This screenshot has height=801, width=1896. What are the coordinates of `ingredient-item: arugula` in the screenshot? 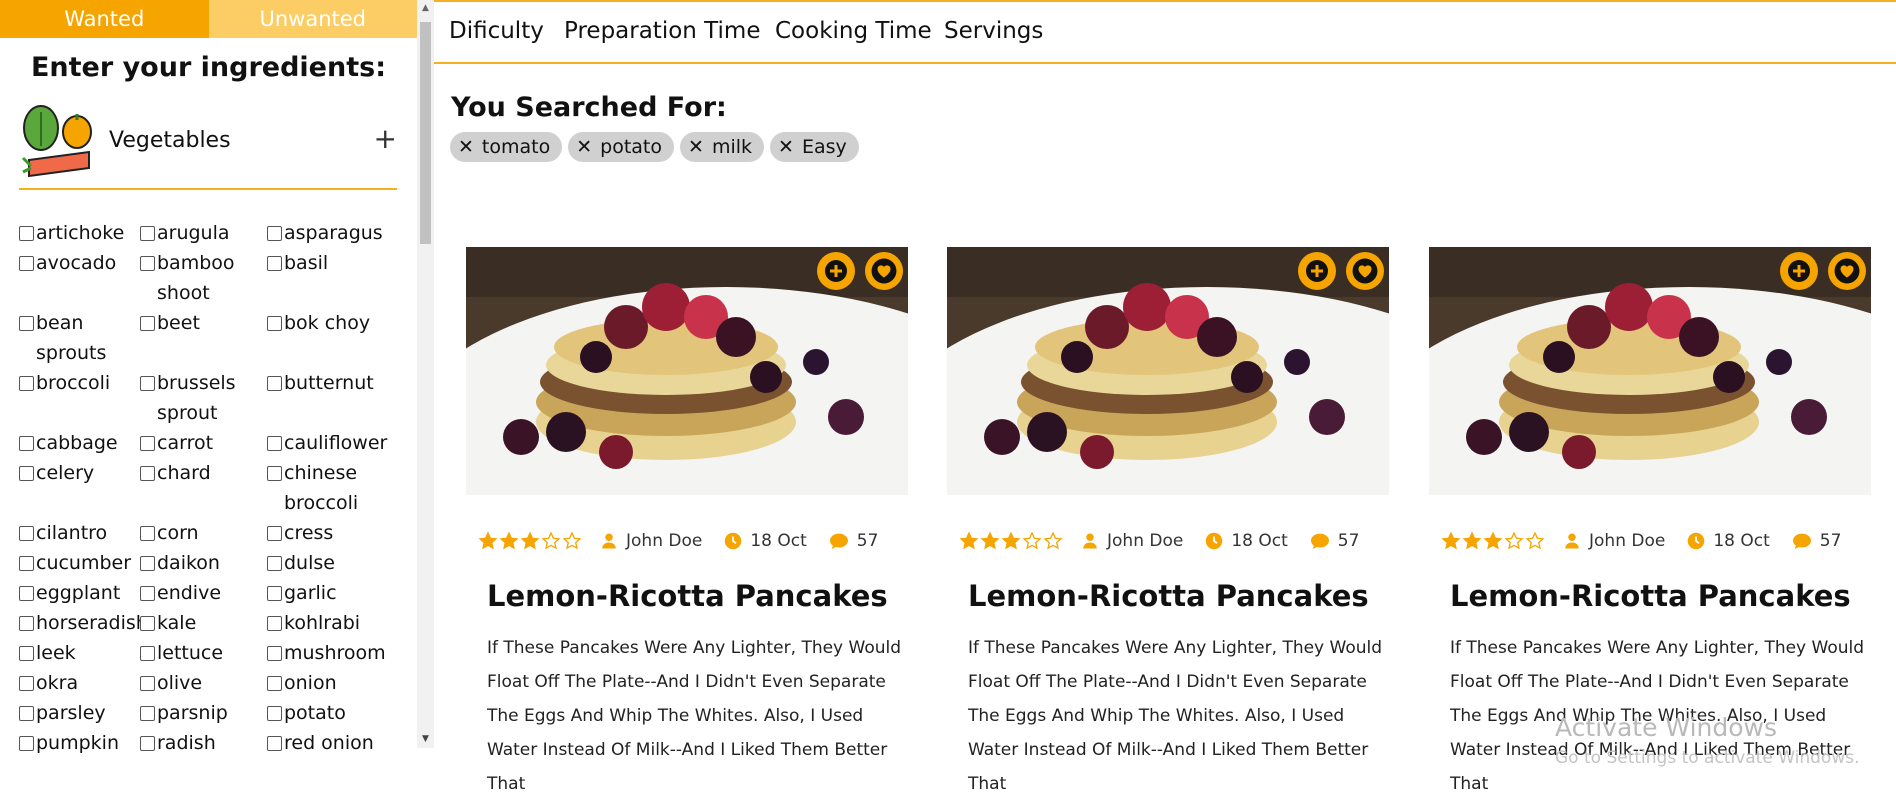 It's located at (203, 233).